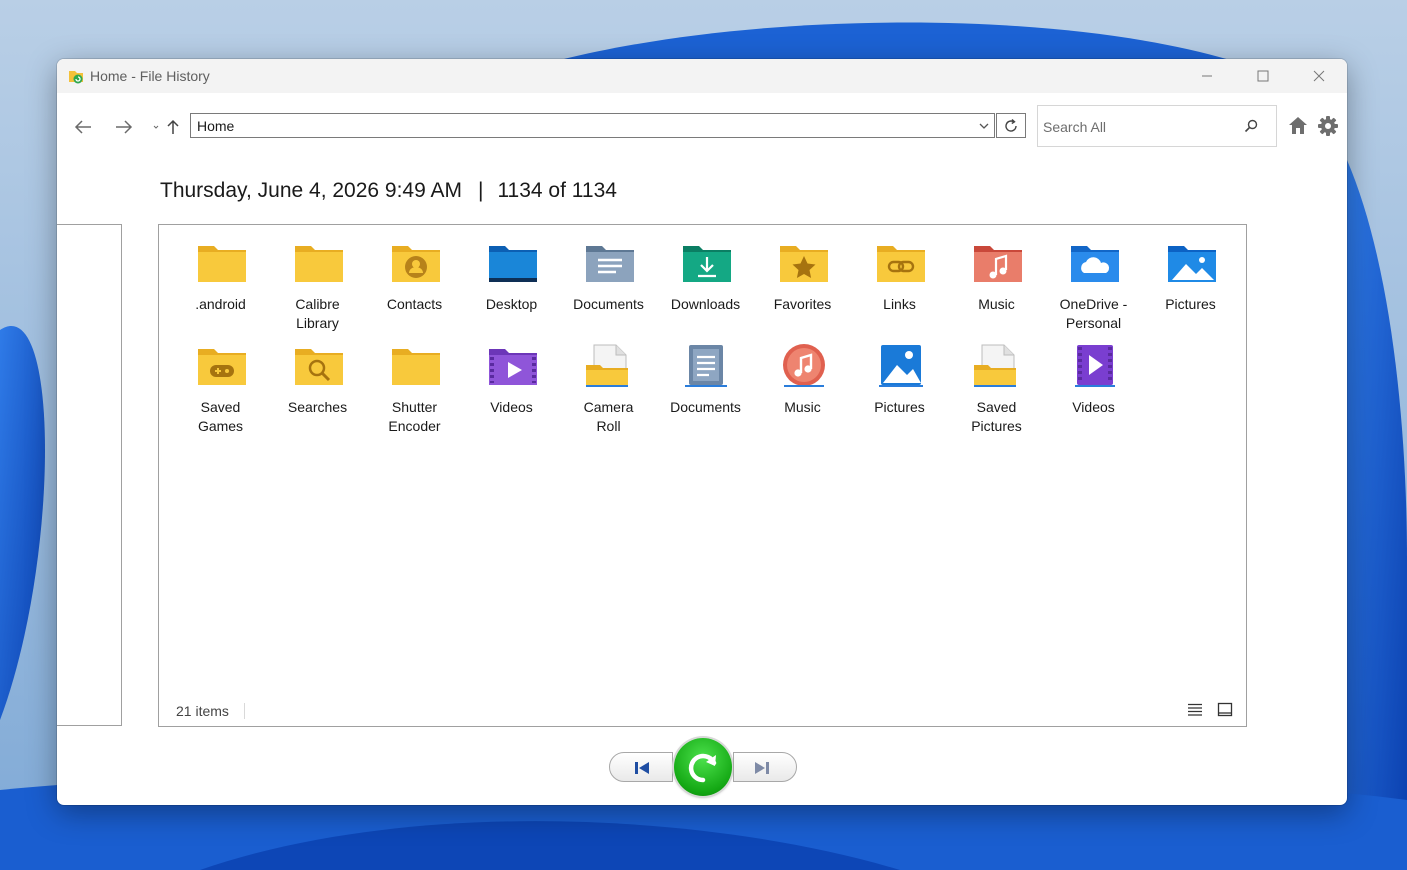 Image resolution: width=1407 pixels, height=870 pixels. What do you see at coordinates (317, 304) in the screenshot?
I see `folder-item-label-line1: Calibre` at bounding box center [317, 304].